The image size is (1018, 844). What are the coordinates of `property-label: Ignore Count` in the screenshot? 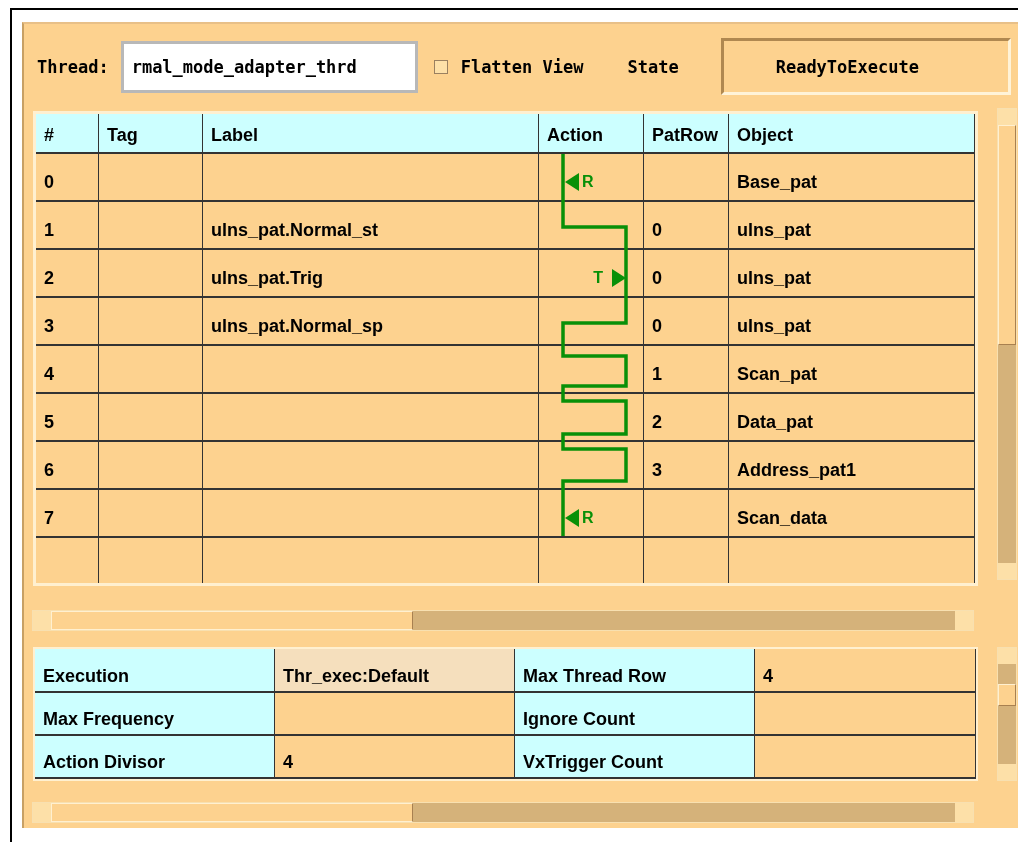 It's located at (635, 714).